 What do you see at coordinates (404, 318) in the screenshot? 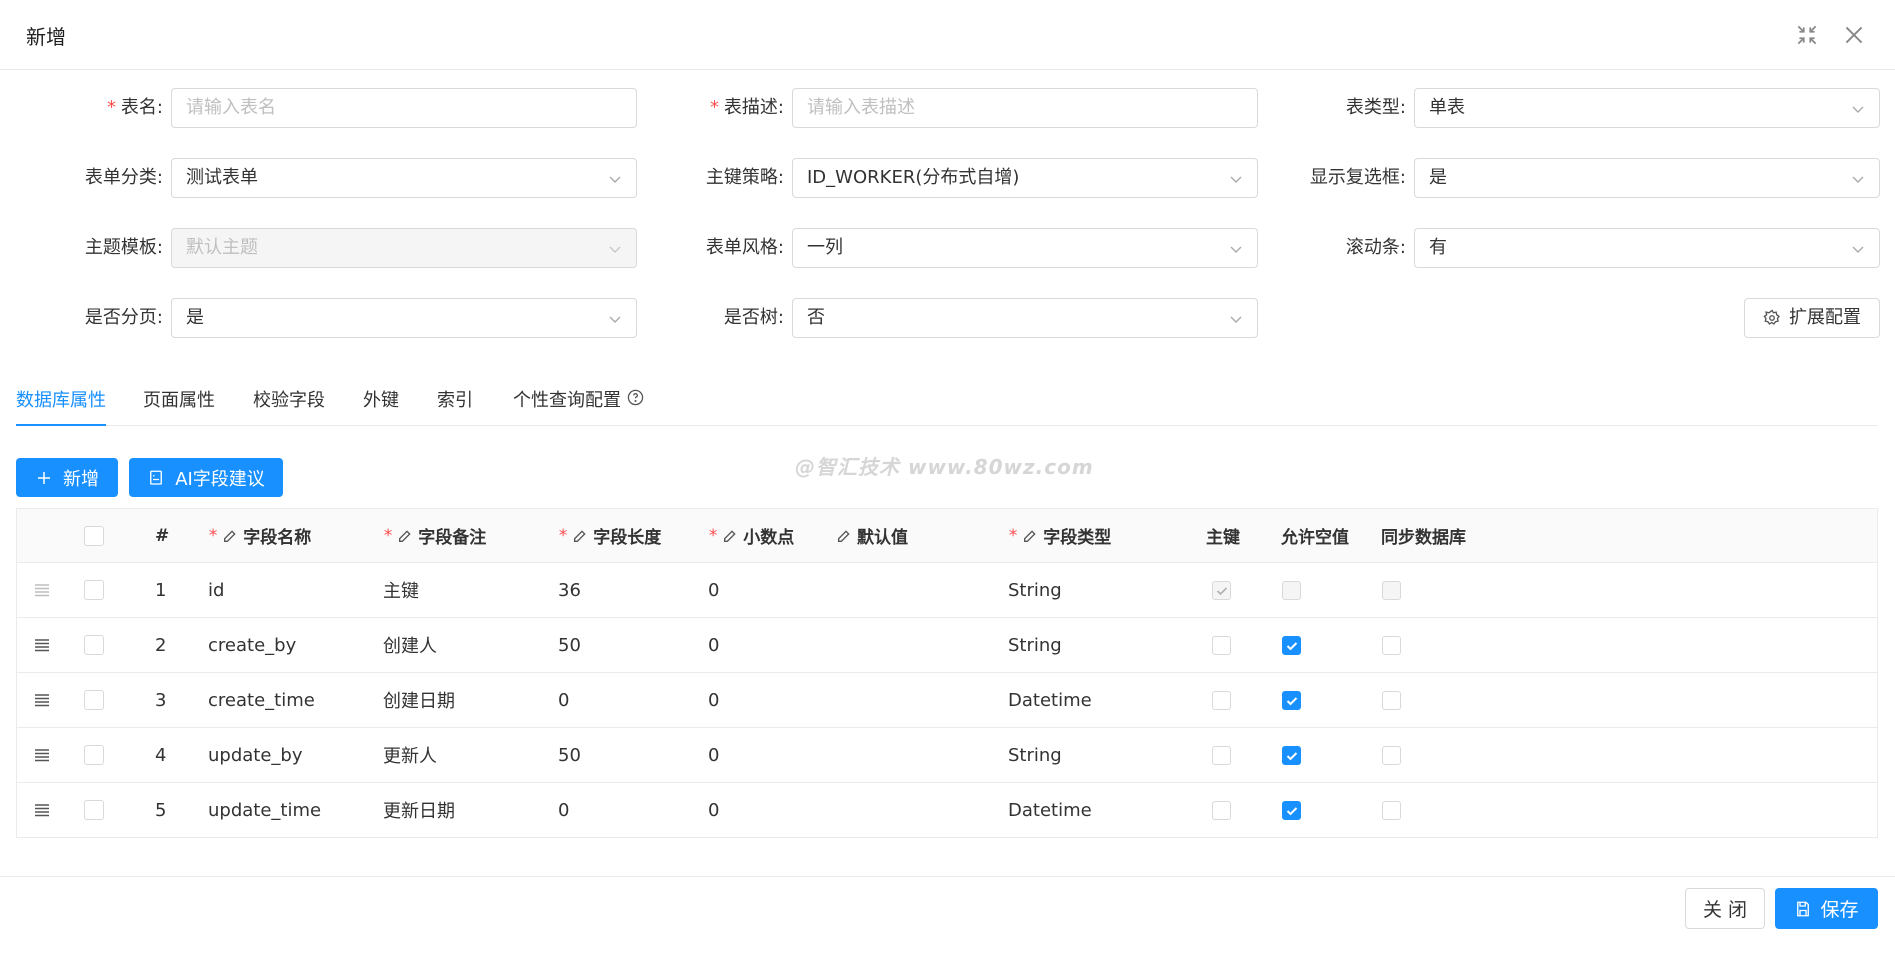
I see `paging-select: 是` at bounding box center [404, 318].